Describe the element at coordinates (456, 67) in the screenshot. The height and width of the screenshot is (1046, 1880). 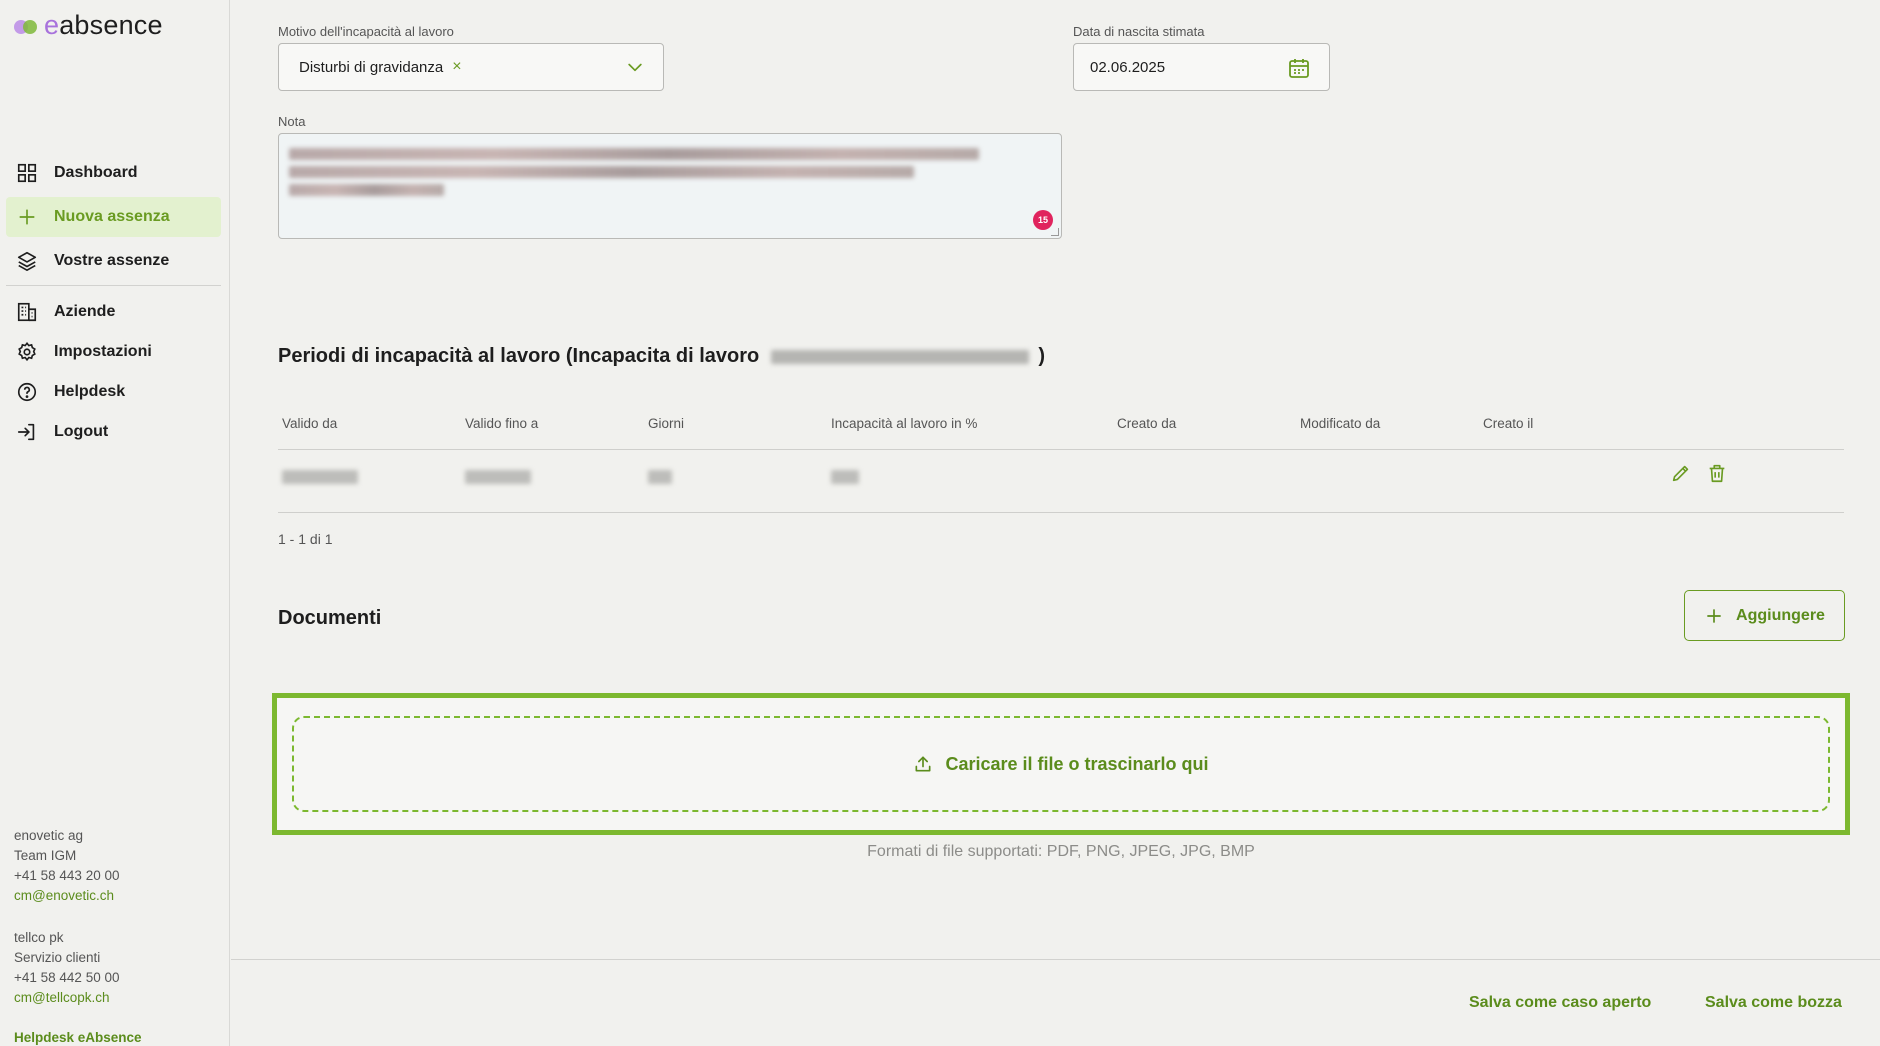
I see `clear-selection-icon: ×` at that location.